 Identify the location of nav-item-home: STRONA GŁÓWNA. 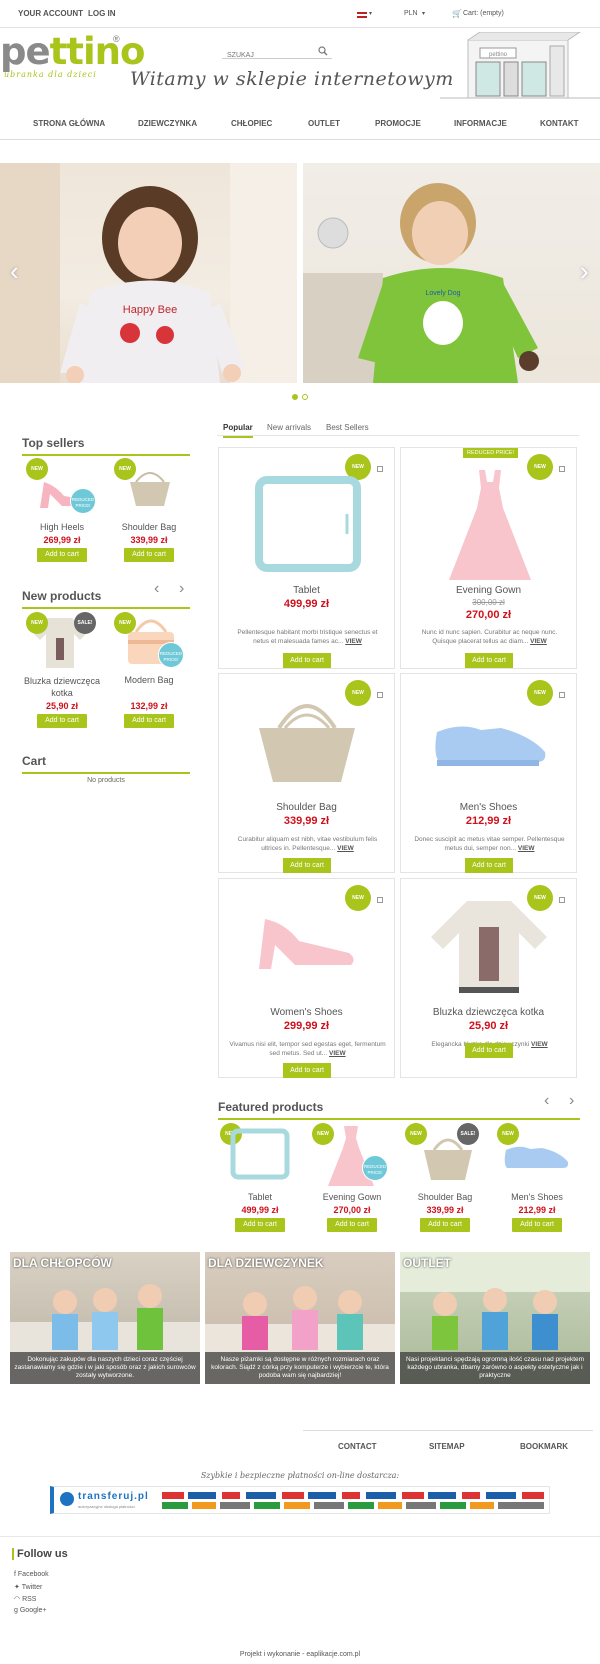
(69, 123).